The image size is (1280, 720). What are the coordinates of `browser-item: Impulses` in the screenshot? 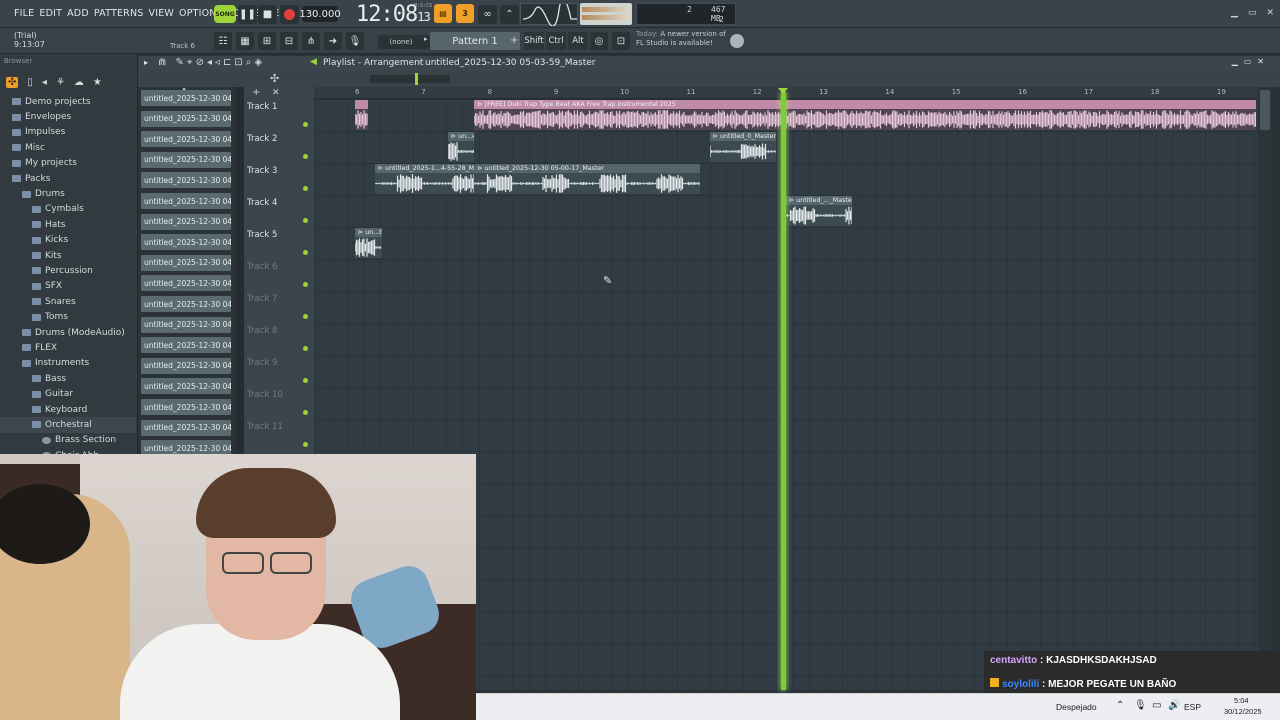 It's located at (68, 132).